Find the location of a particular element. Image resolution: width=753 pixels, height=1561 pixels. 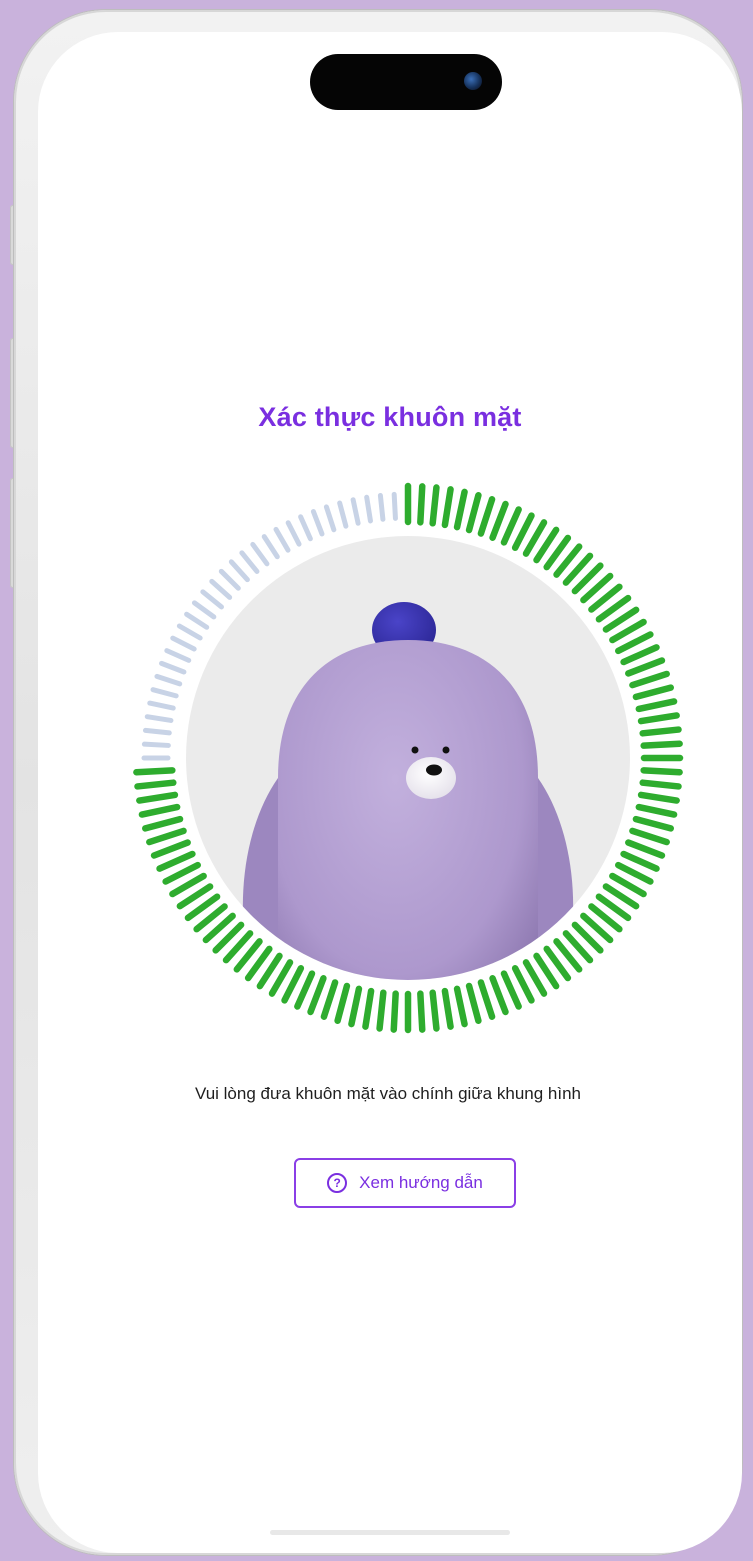

mascot-nose is located at coordinates (434, 770).